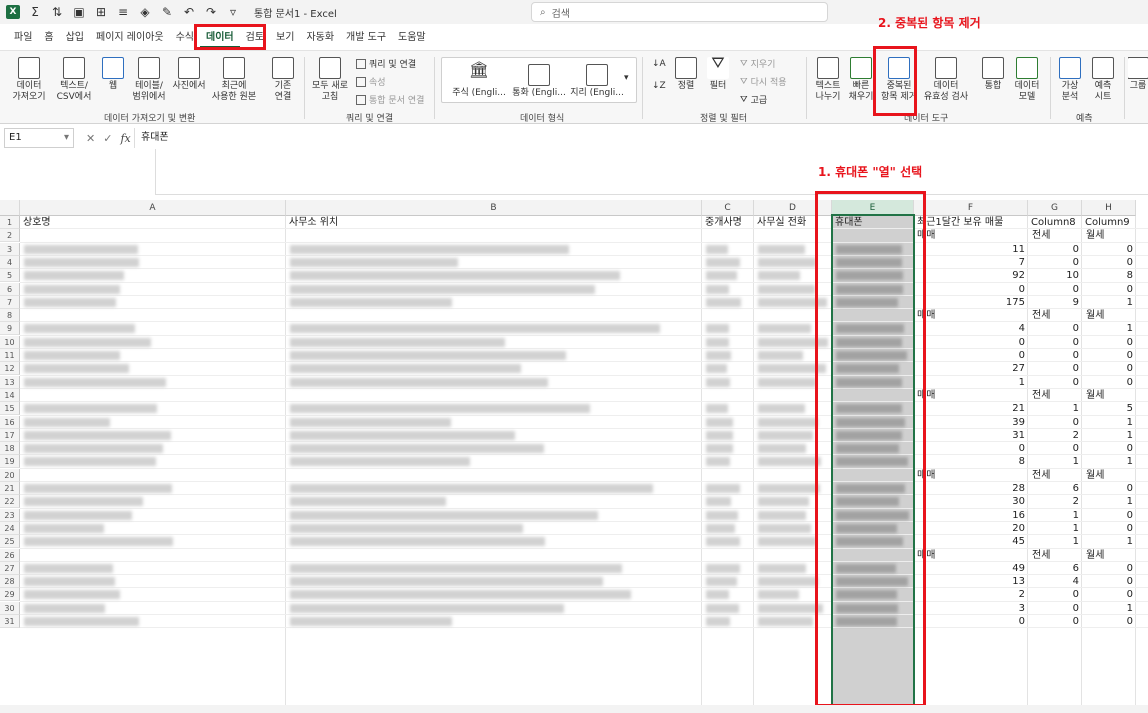 The image size is (1148, 713). What do you see at coordinates (125, 138) in the screenshot?
I see `insert-function-button: fx` at bounding box center [125, 138].